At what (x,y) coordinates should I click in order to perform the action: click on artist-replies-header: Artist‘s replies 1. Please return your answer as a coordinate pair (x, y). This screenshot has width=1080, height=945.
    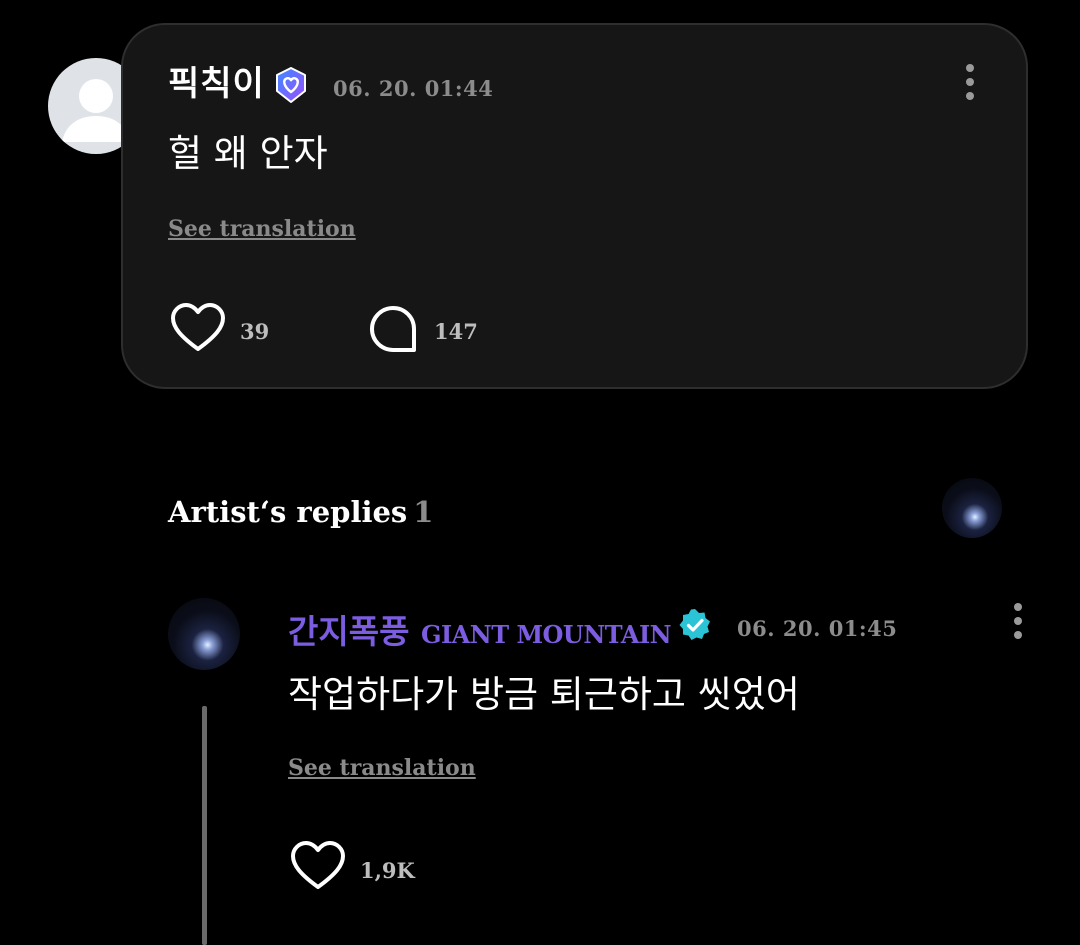
    Looking at the image, I should click on (300, 512).